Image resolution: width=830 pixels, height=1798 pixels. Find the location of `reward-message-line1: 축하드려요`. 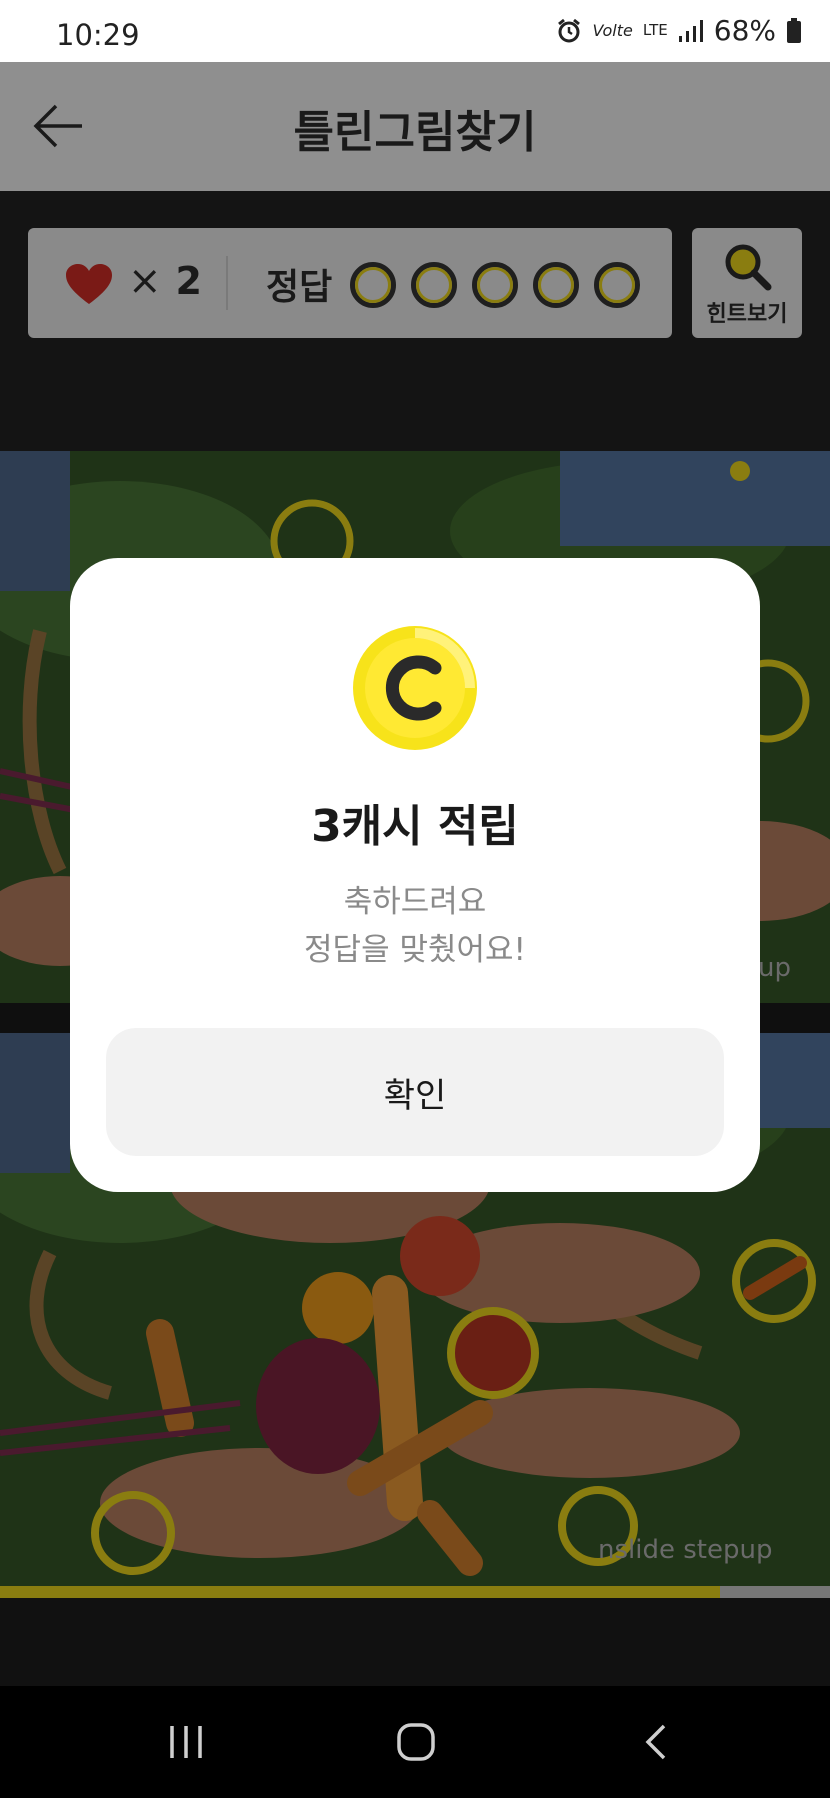

reward-message-line1: 축하드려요 is located at coordinates (415, 902).